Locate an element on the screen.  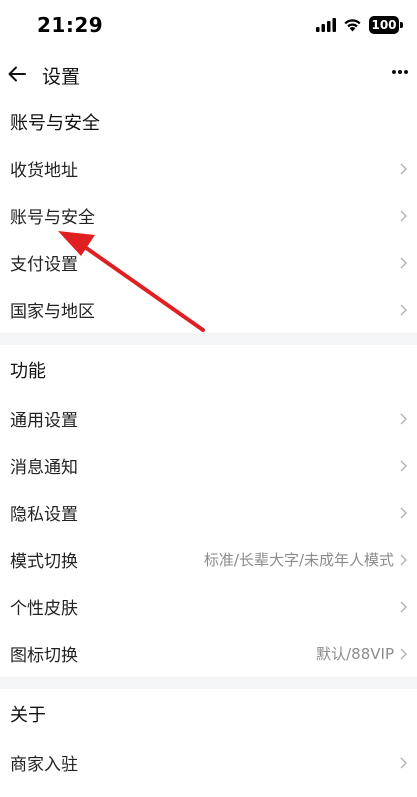
settings-item-mode-switch: 模式切换 标准/长辈大字/未成年人模式 is located at coordinates (208, 559).